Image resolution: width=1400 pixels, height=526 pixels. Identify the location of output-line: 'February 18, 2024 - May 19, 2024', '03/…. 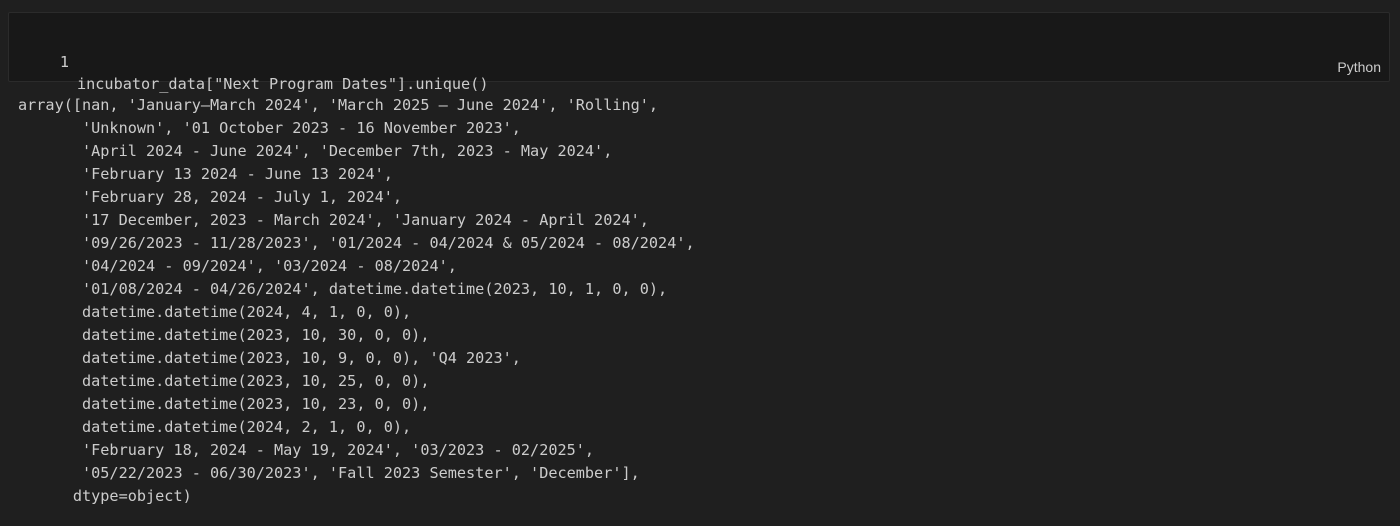
(306, 450).